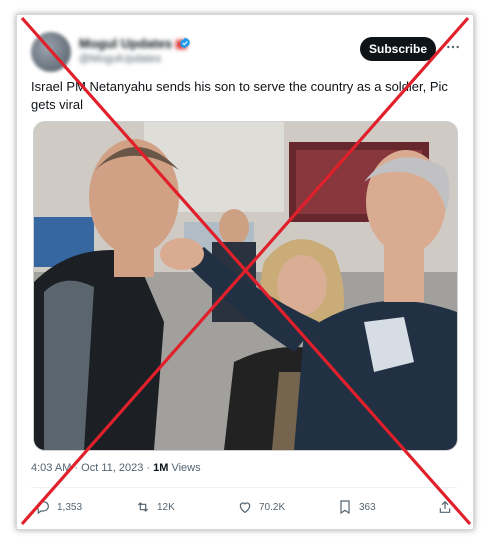 The height and width of the screenshot is (541, 489). I want to click on avatar, so click(51, 52).